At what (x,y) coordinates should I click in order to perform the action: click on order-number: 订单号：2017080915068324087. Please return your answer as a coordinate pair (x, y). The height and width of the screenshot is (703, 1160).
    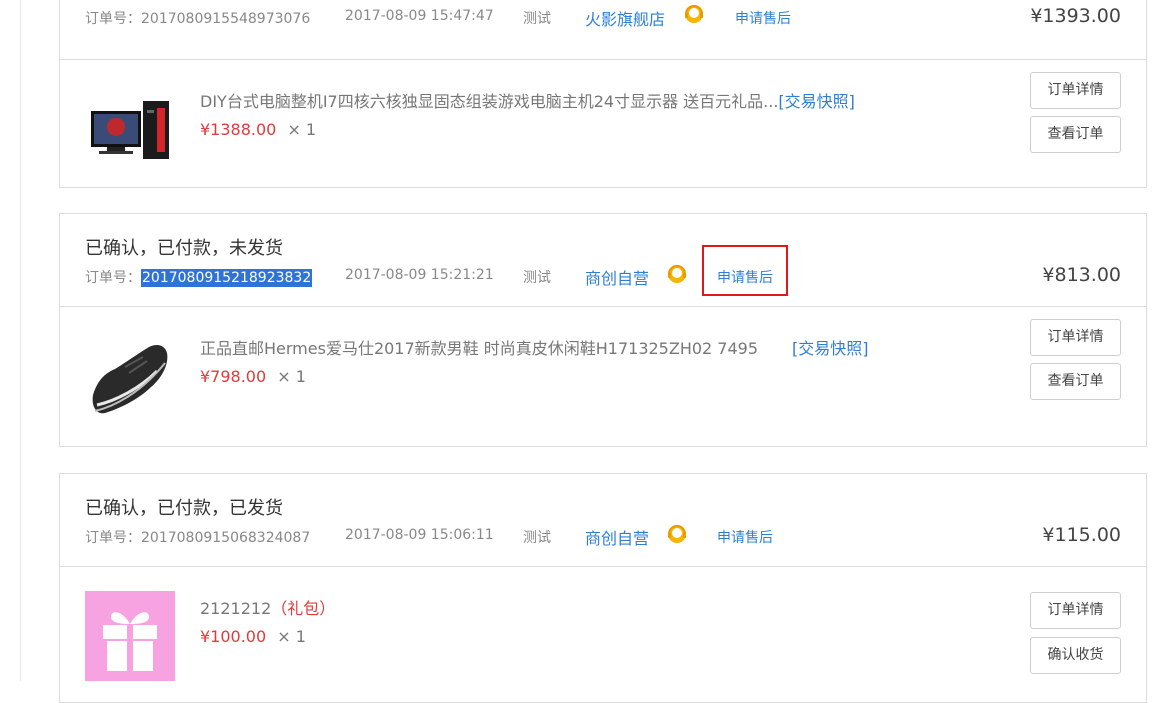
    Looking at the image, I should click on (198, 538).